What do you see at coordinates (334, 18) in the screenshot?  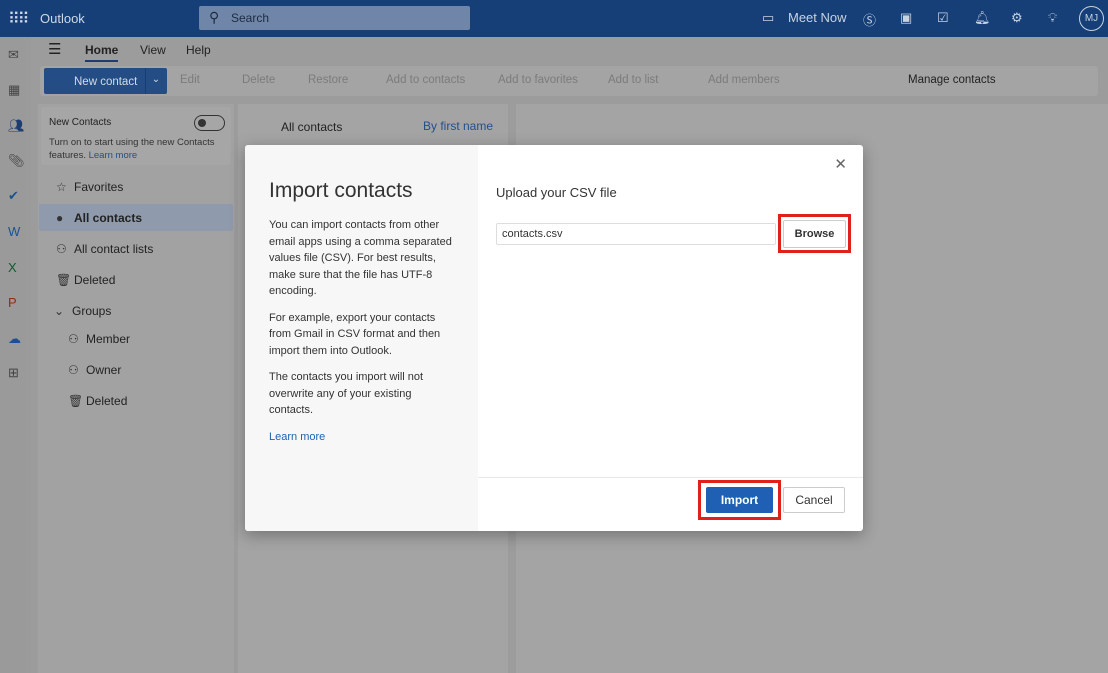 I see `search-input: ⚲ Search` at bounding box center [334, 18].